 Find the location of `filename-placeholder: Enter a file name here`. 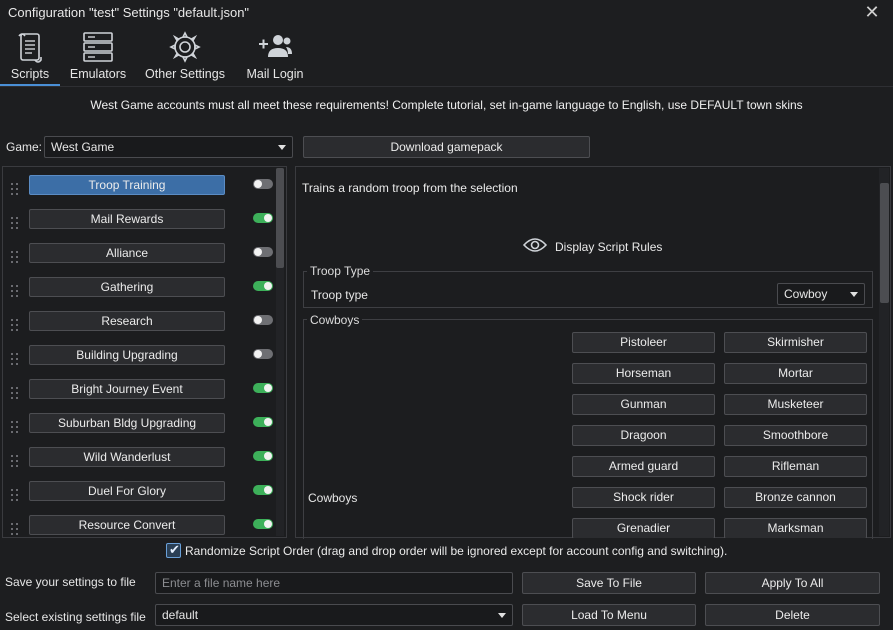

filename-placeholder: Enter a file name here is located at coordinates (221, 583).